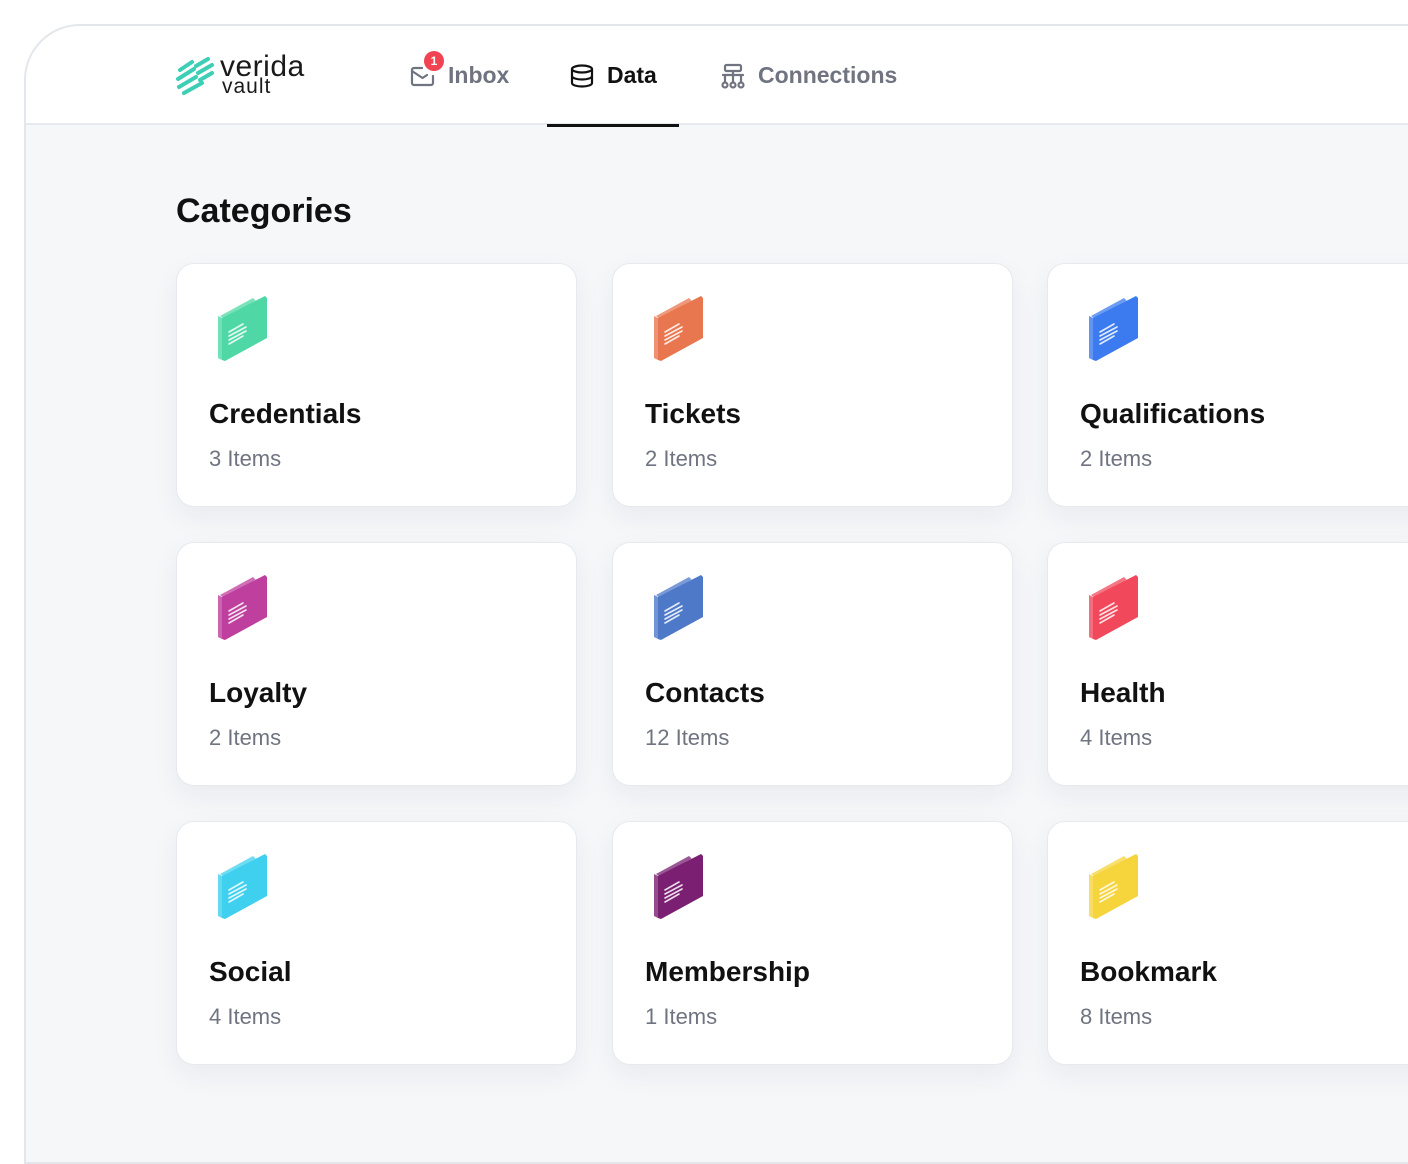  What do you see at coordinates (250, 971) in the screenshot?
I see `category-name: Social` at bounding box center [250, 971].